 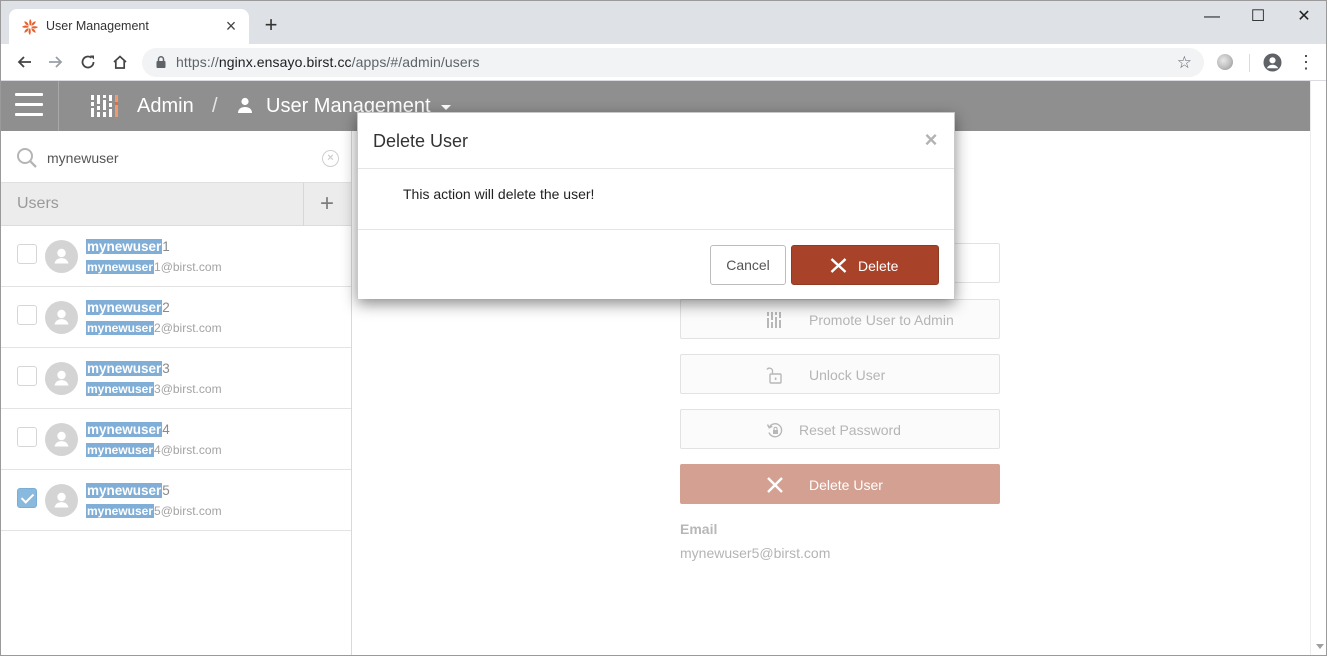 What do you see at coordinates (154, 511) in the screenshot?
I see `user-email: mynewuser5@birst.com` at bounding box center [154, 511].